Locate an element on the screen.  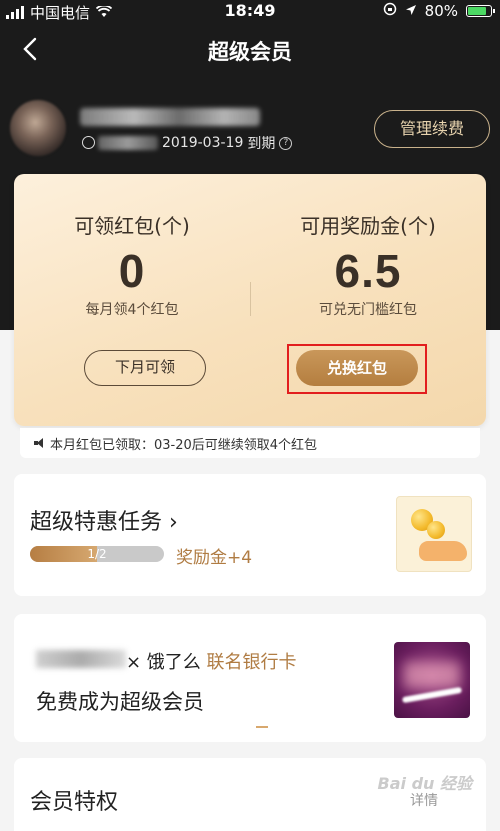
bank-promo-subtitle: 免费成为超级会员 is located at coordinates (120, 702).